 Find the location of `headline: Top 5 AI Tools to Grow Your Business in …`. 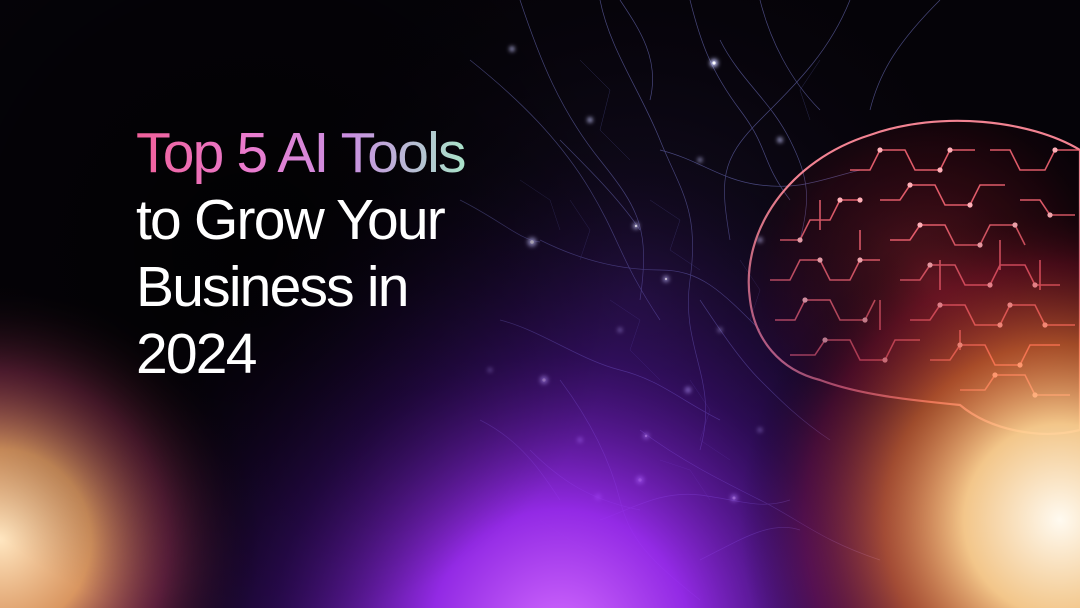

headline: Top 5 AI Tools to Grow Your Business in … is located at coordinates (301, 254).